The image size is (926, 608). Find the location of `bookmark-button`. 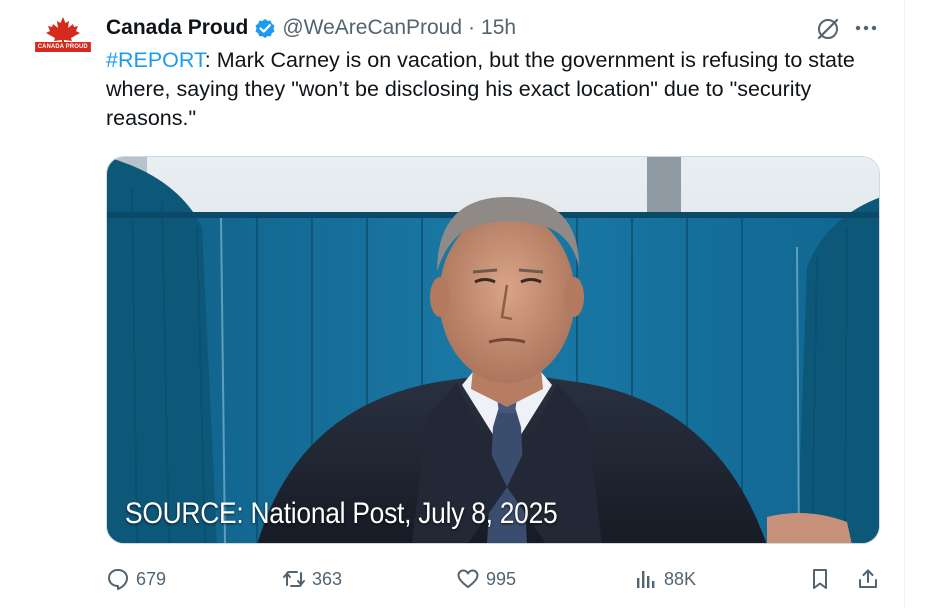

bookmark-button is located at coordinates (820, 579).